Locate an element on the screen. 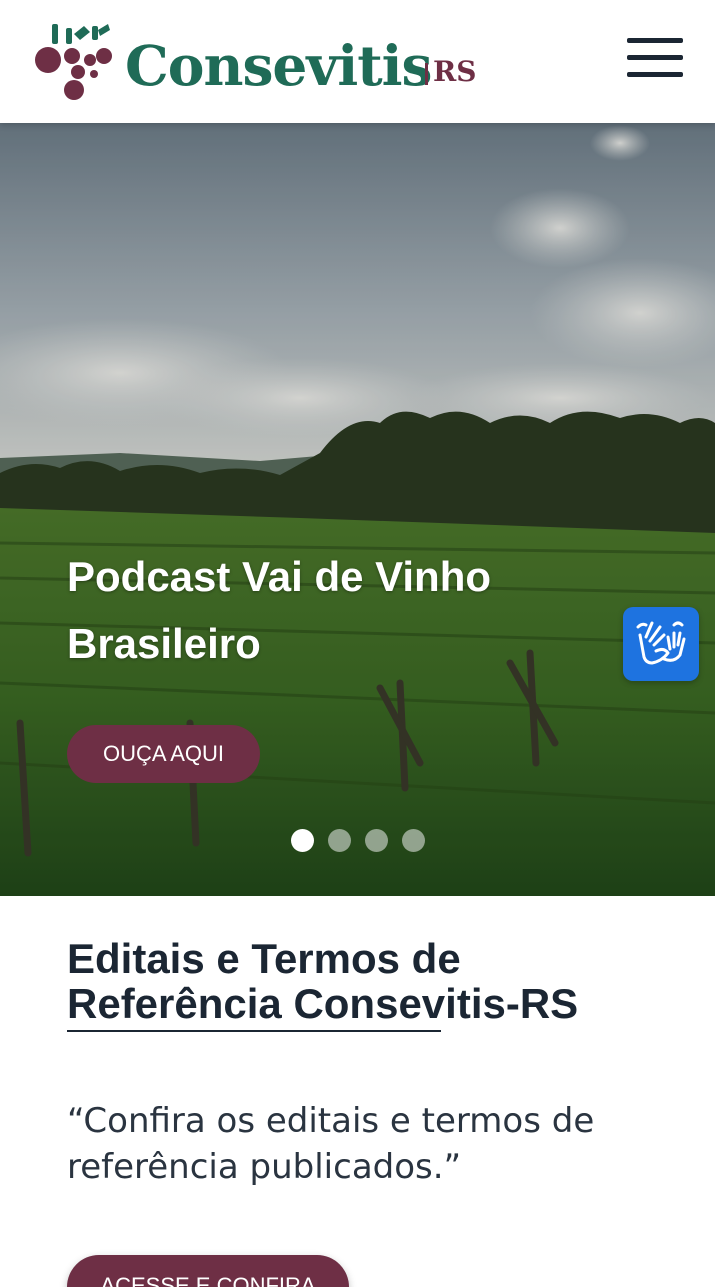 This screenshot has height=1287, width=715. hamburger-menu-icon is located at coordinates (653, 60).